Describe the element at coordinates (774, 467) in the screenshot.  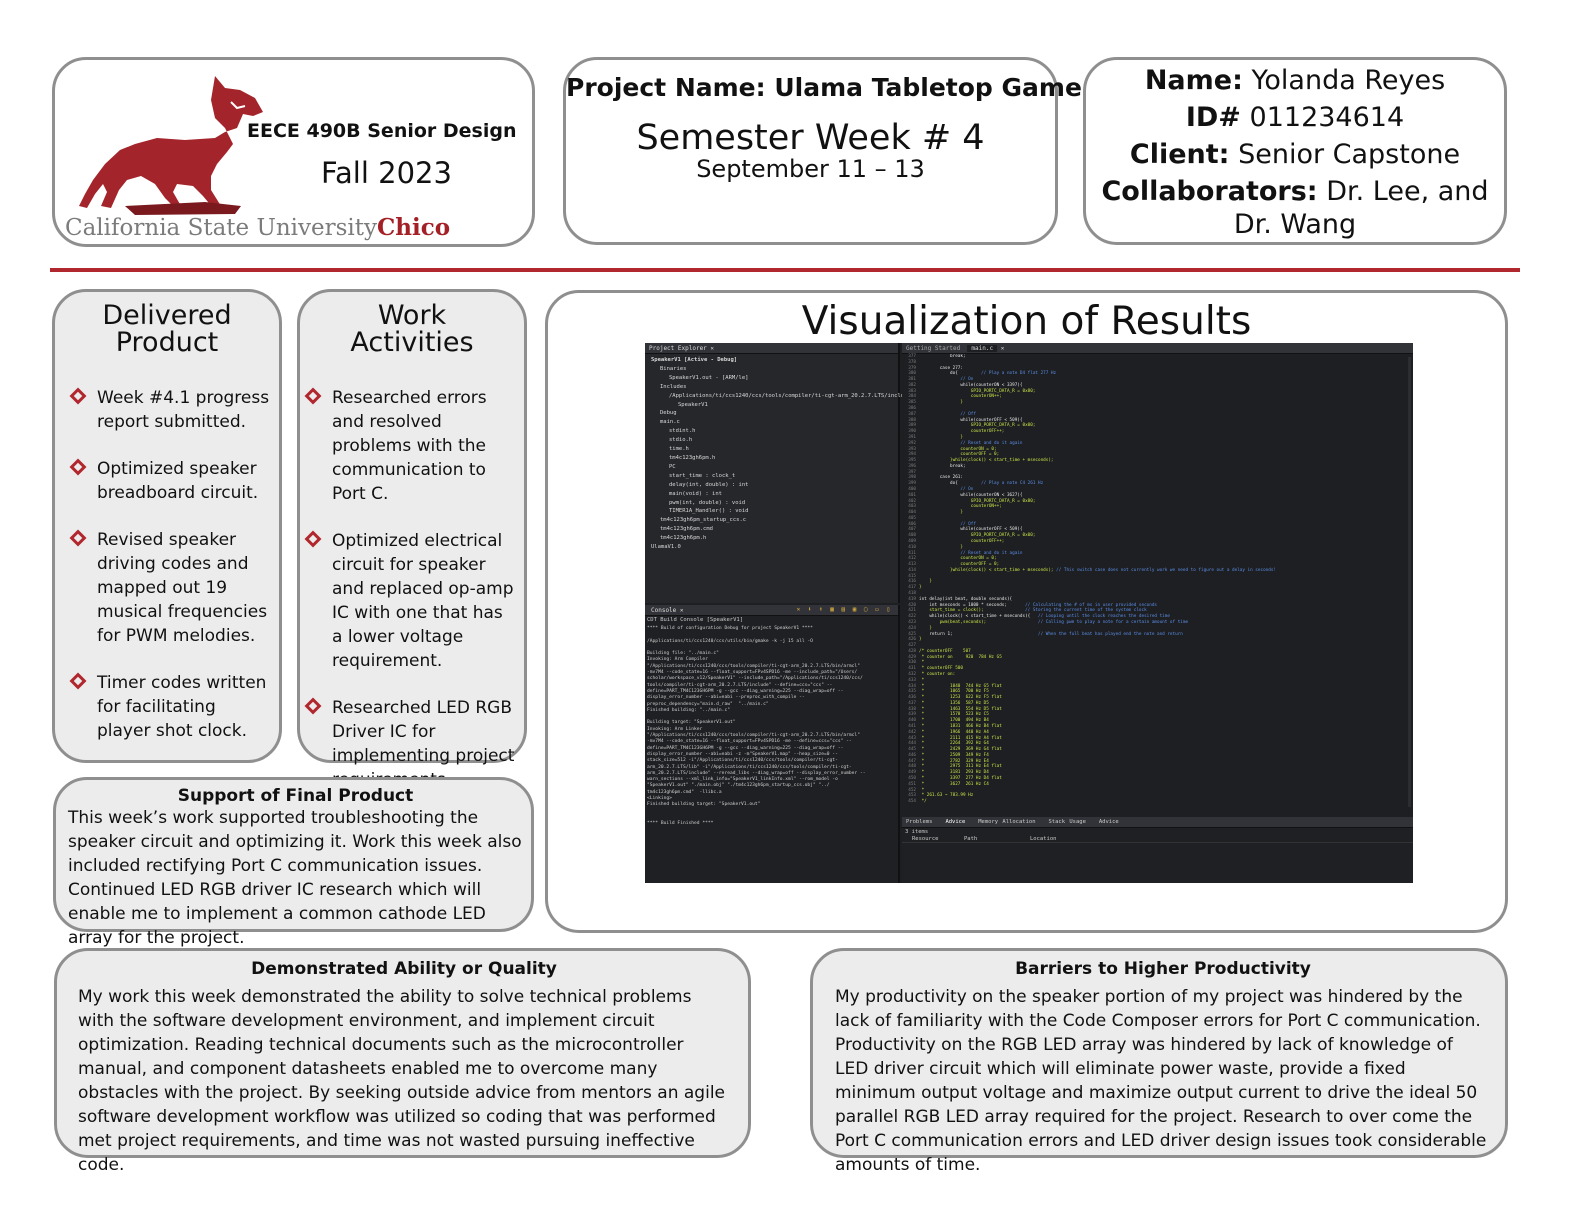
I see `tree-item: PC` at that location.